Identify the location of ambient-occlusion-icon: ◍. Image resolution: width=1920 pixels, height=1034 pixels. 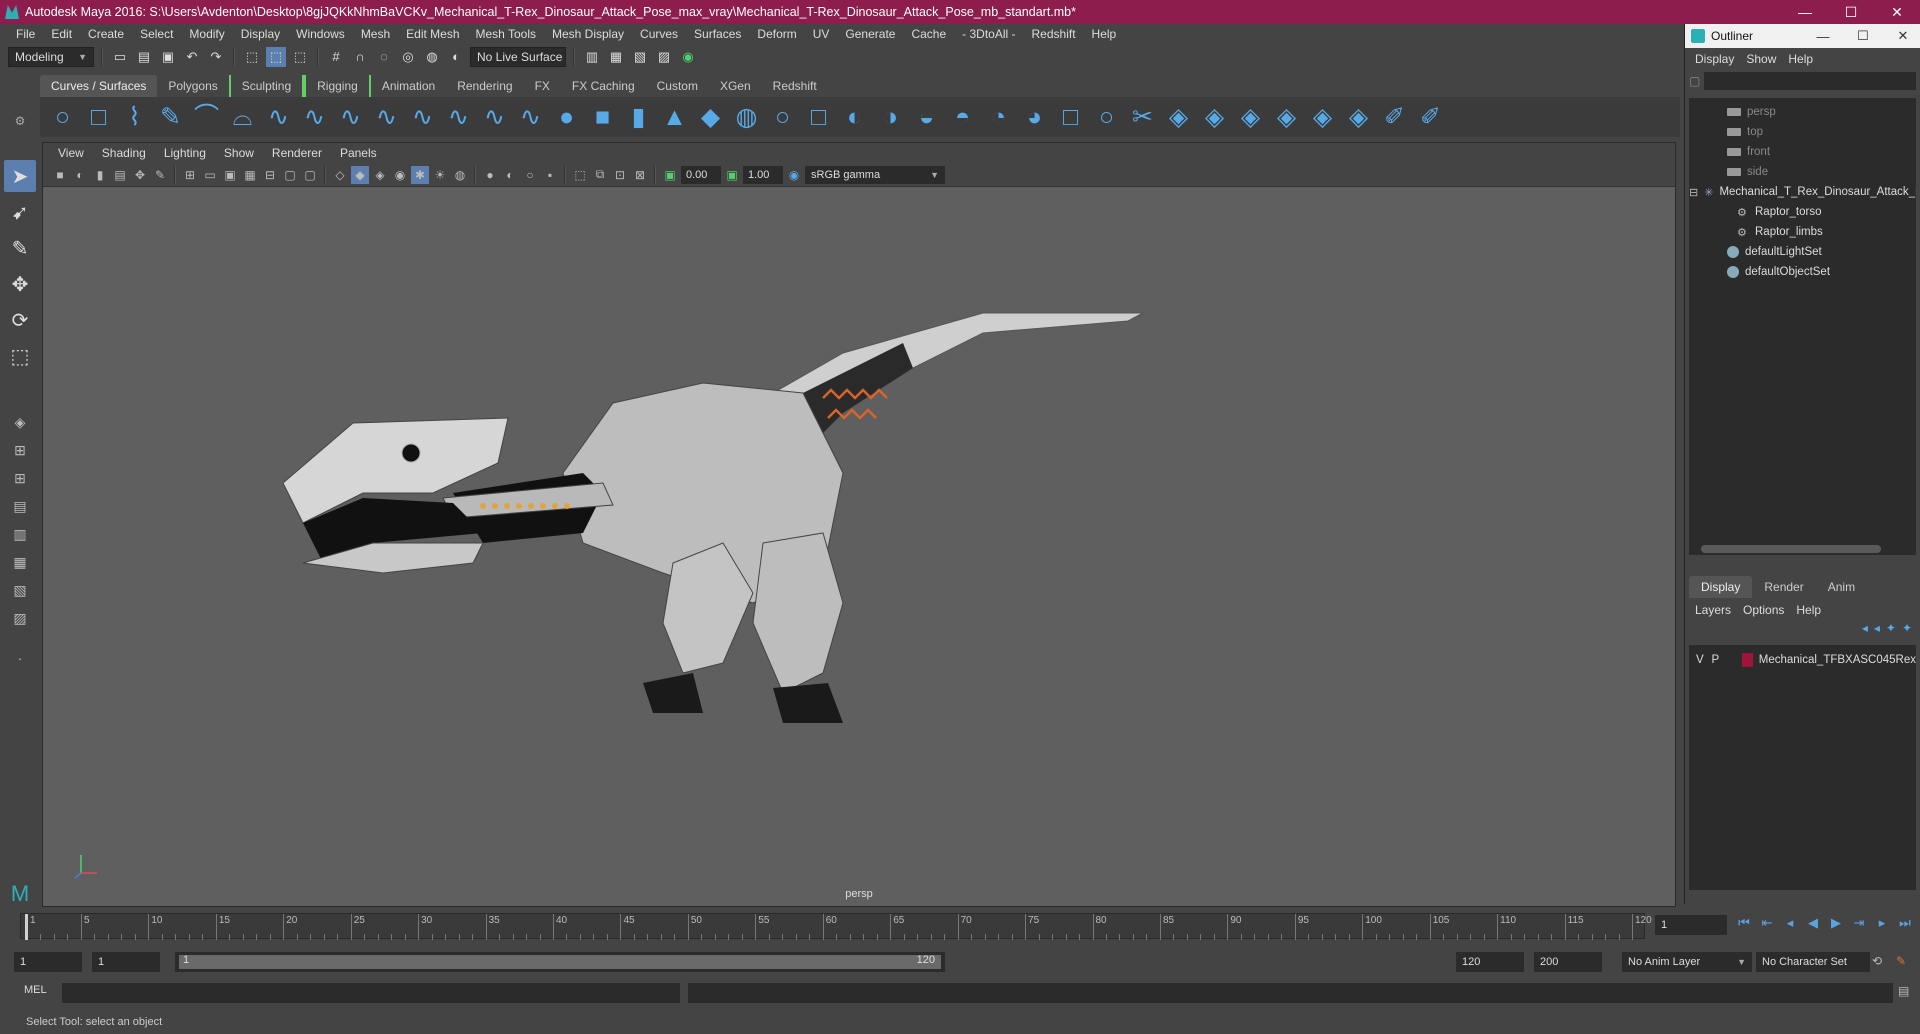
(460, 175).